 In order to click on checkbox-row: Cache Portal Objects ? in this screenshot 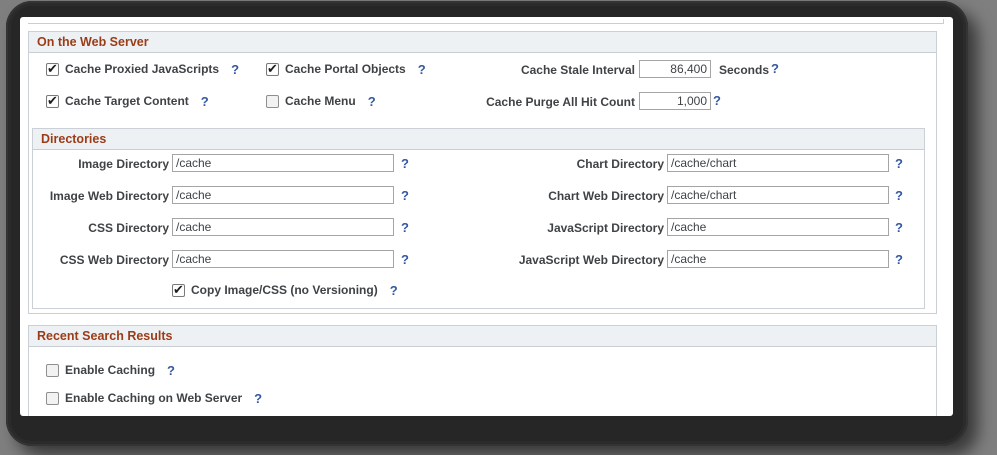, I will do `click(346, 69)`.